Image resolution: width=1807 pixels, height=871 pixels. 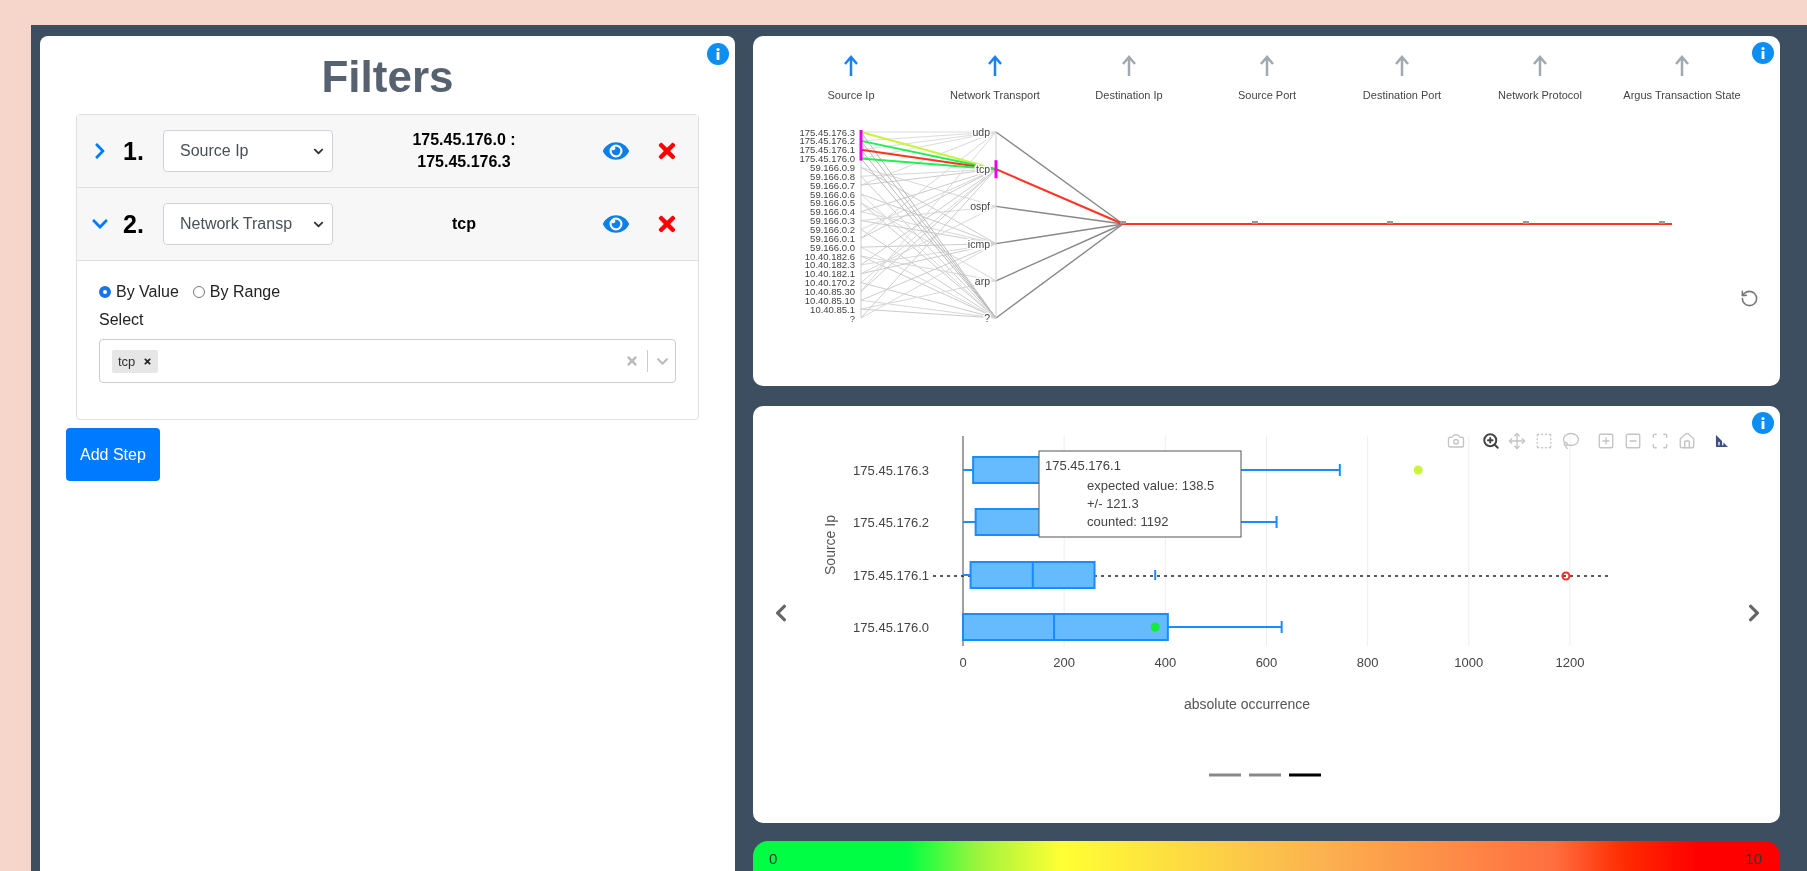 I want to click on axis-title: Source Ip, so click(x=851, y=95).